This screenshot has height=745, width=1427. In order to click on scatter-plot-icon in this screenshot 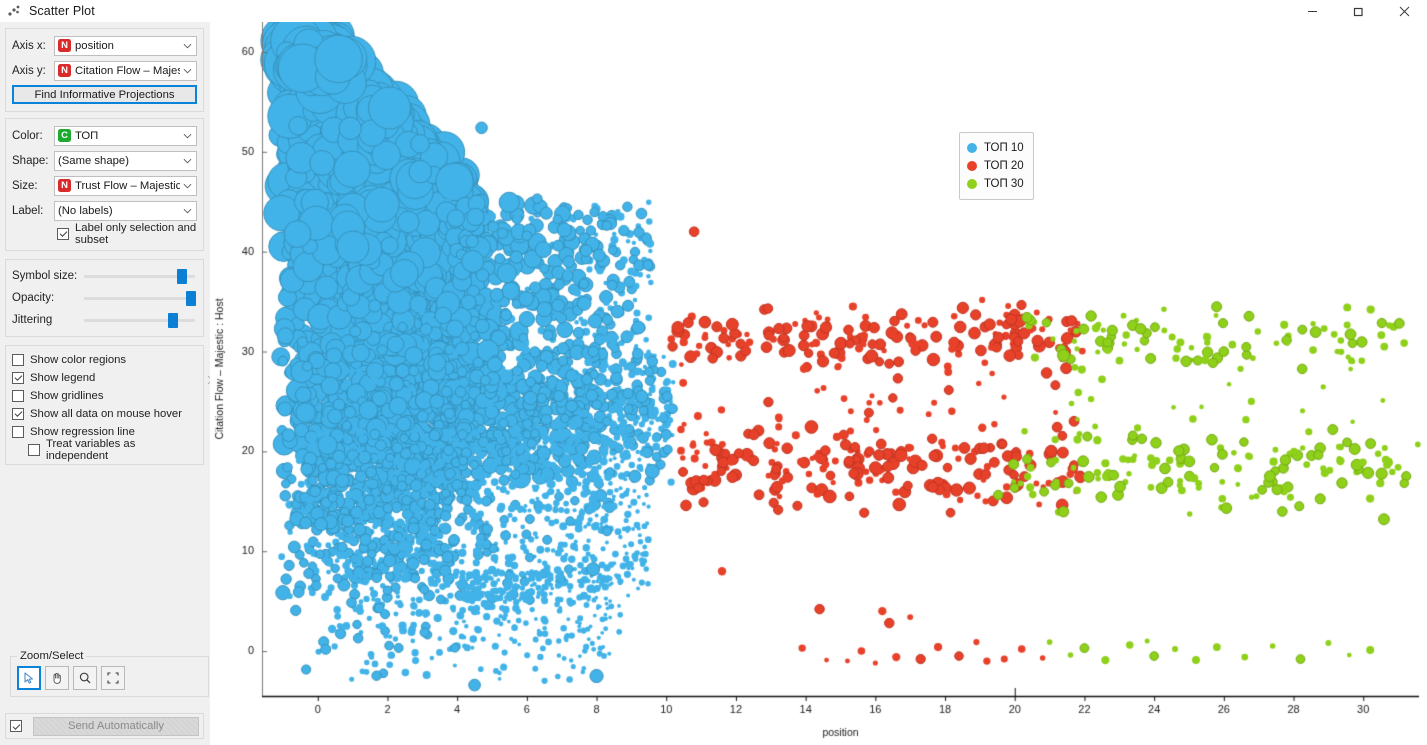, I will do `click(14, 11)`.